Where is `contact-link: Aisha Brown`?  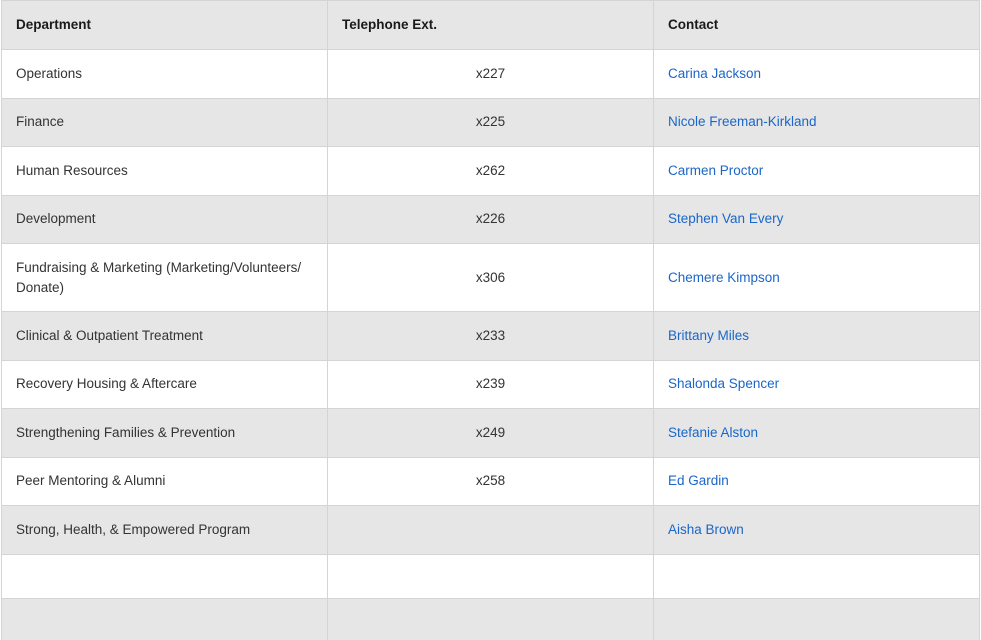 contact-link: Aisha Brown is located at coordinates (706, 529).